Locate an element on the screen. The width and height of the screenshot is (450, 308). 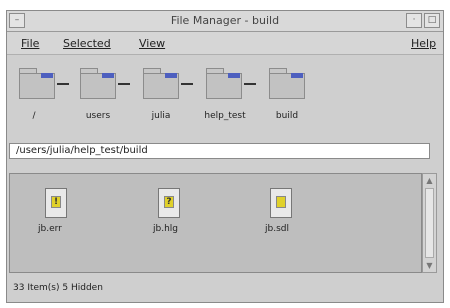
title-bar: – File Manager - build · □ is located at coordinates (225, 21).